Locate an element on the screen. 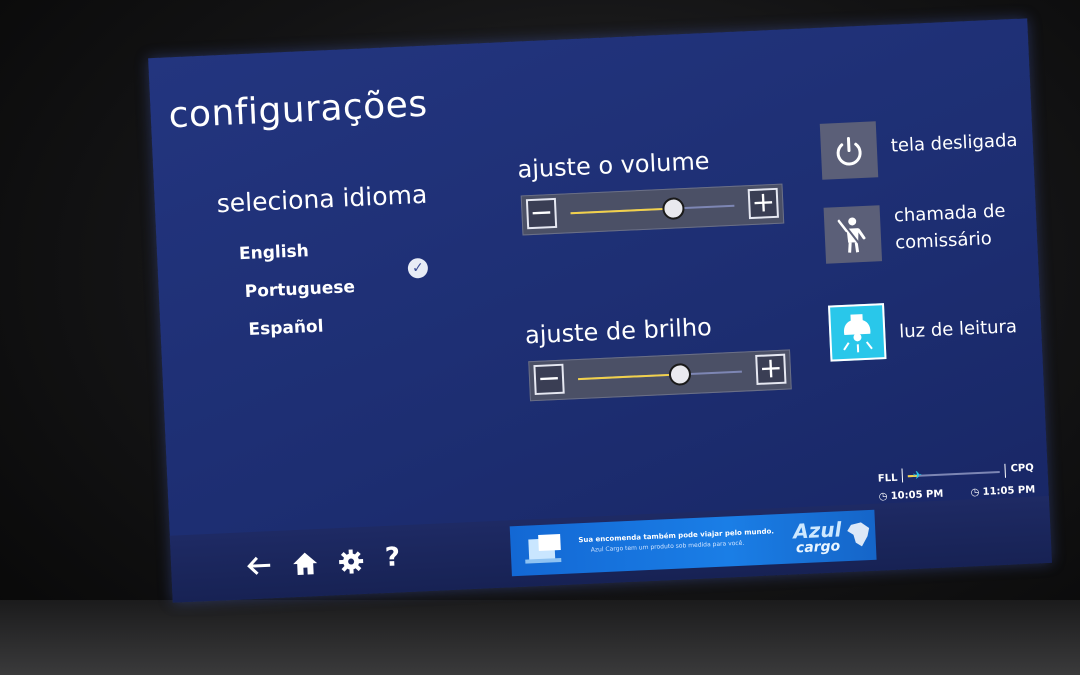  reading-light-button is located at coordinates (857, 332).